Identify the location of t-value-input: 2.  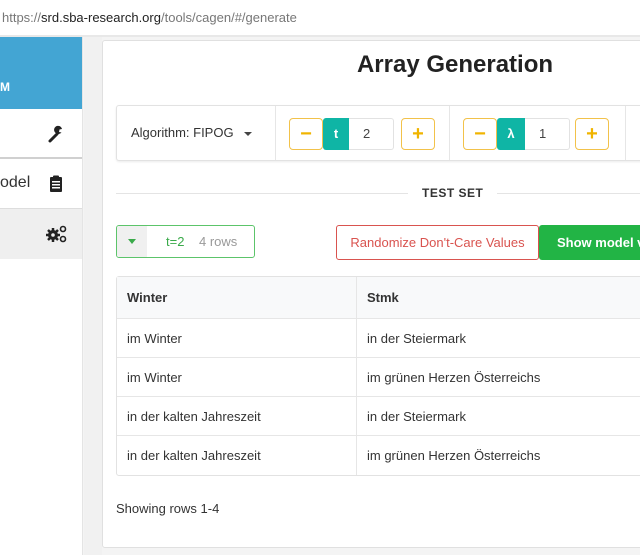
(371, 134).